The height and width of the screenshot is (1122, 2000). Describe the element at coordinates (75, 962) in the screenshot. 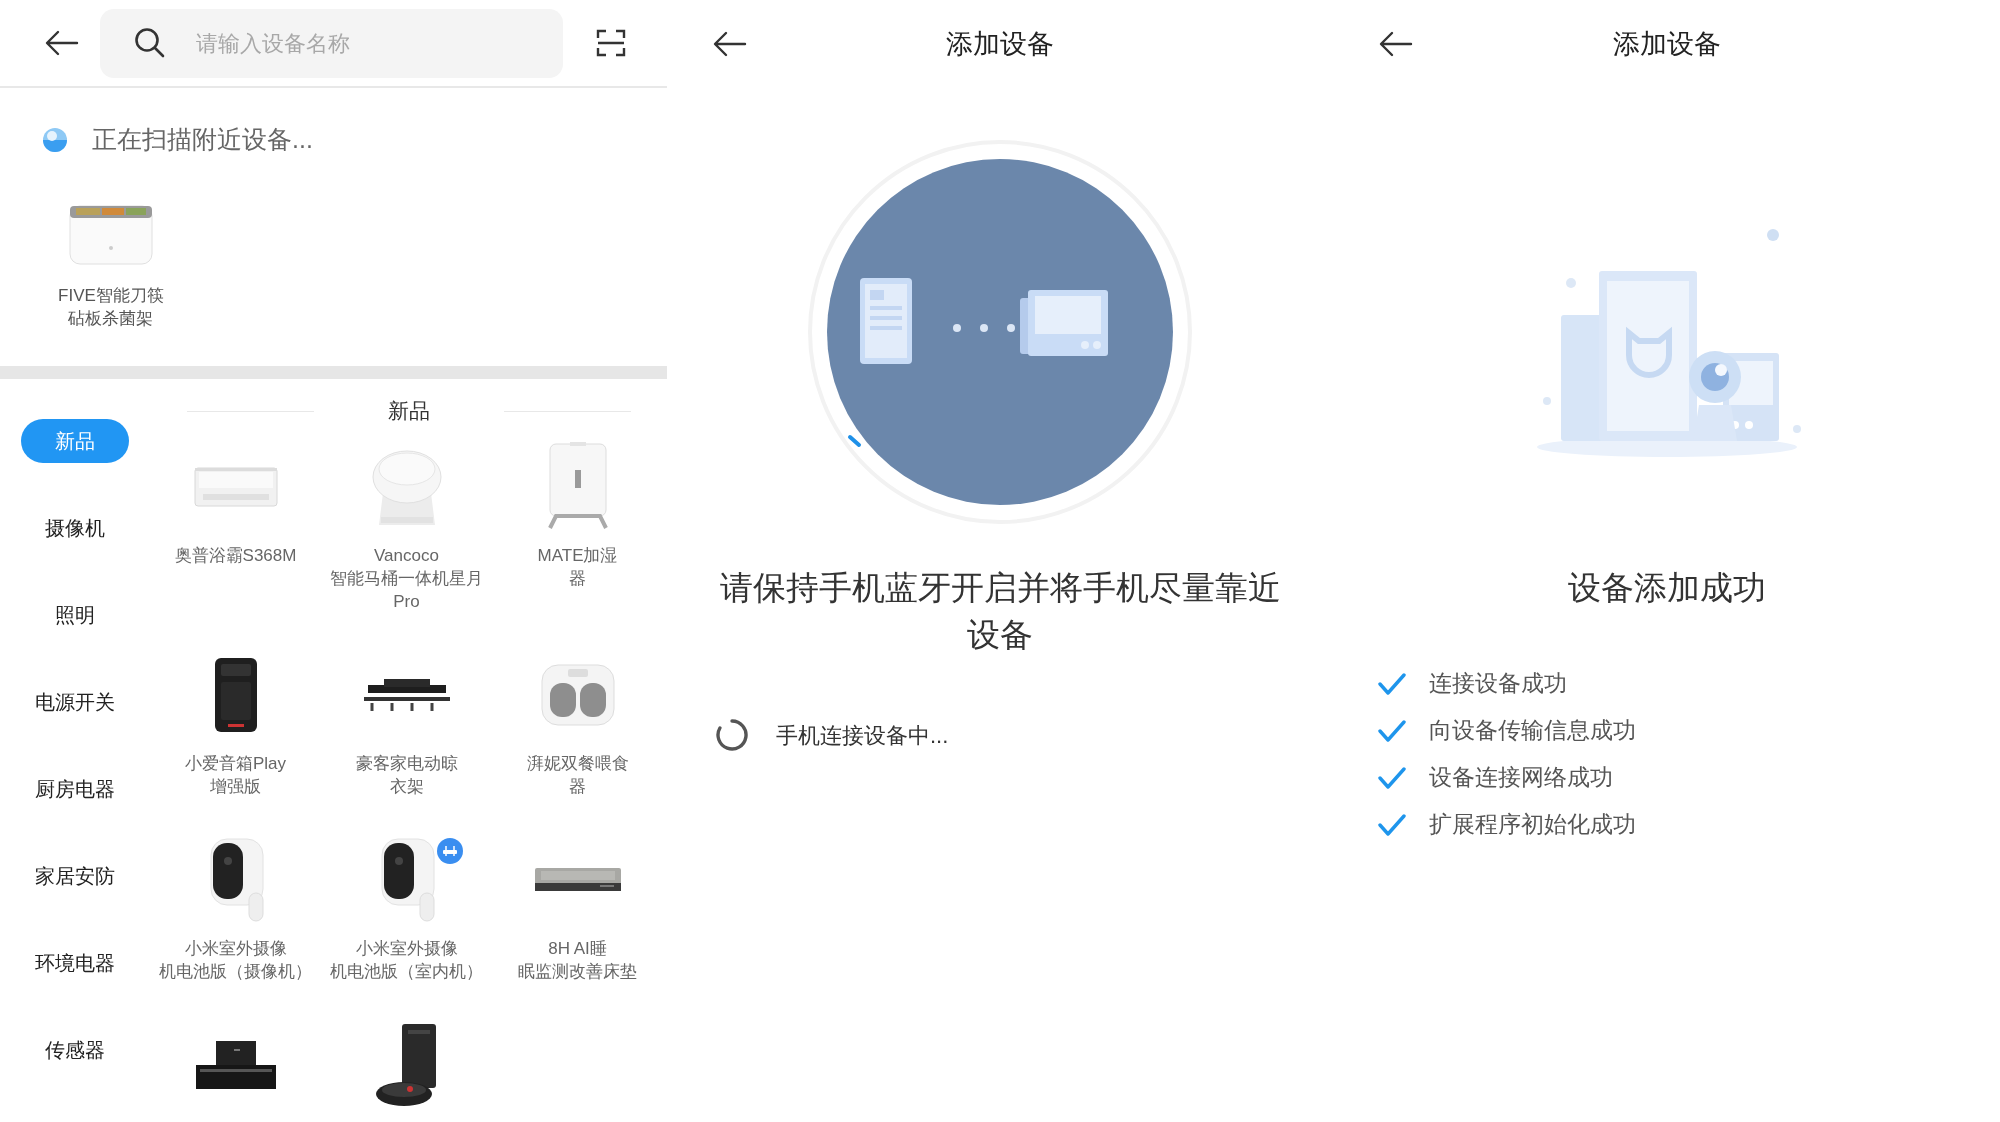

I see `category-tab: 环境电器` at that location.